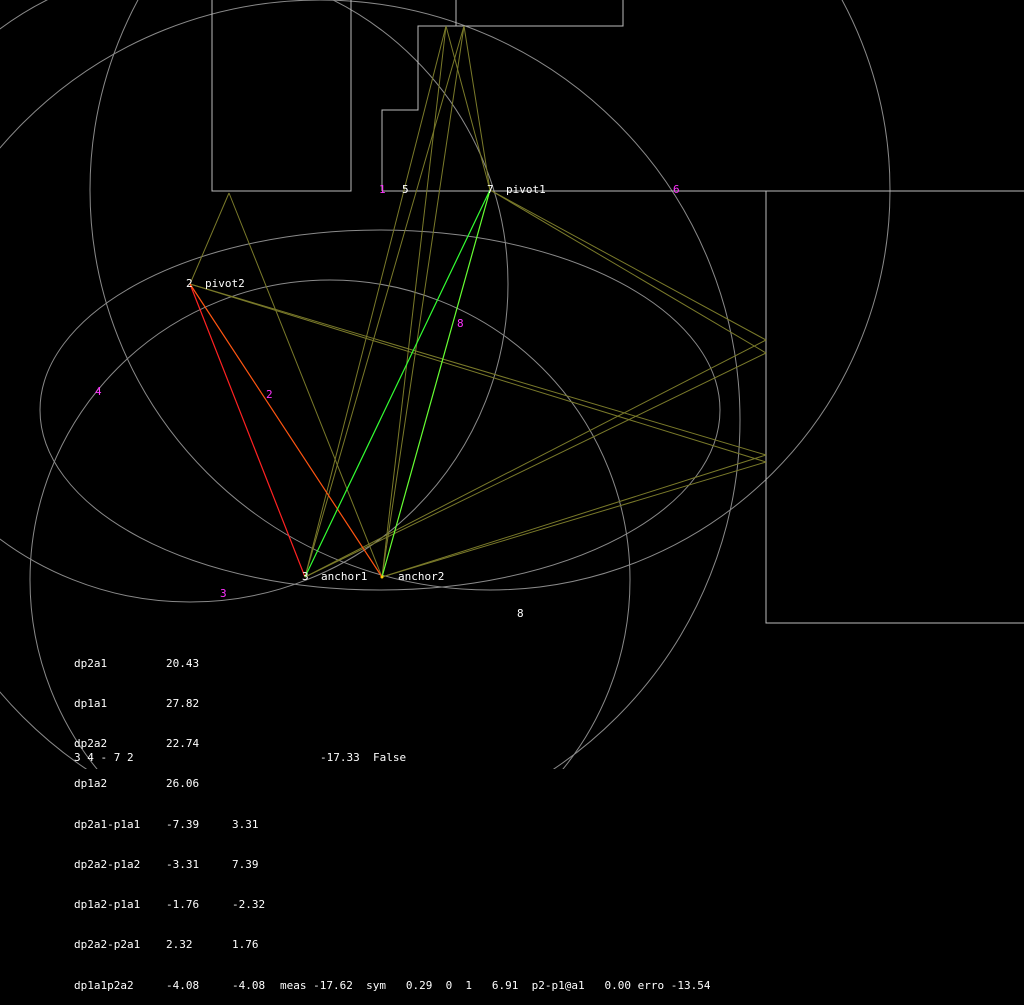 The height and width of the screenshot is (1005, 1024). Describe the element at coordinates (249, 985) in the screenshot. I see `stat-value-2: -4.08` at that location.